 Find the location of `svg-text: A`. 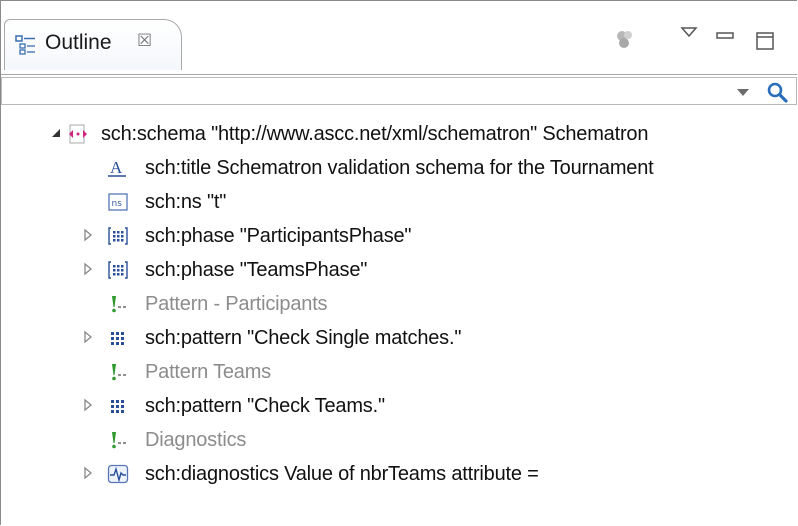

svg-text: A is located at coordinates (116, 167).